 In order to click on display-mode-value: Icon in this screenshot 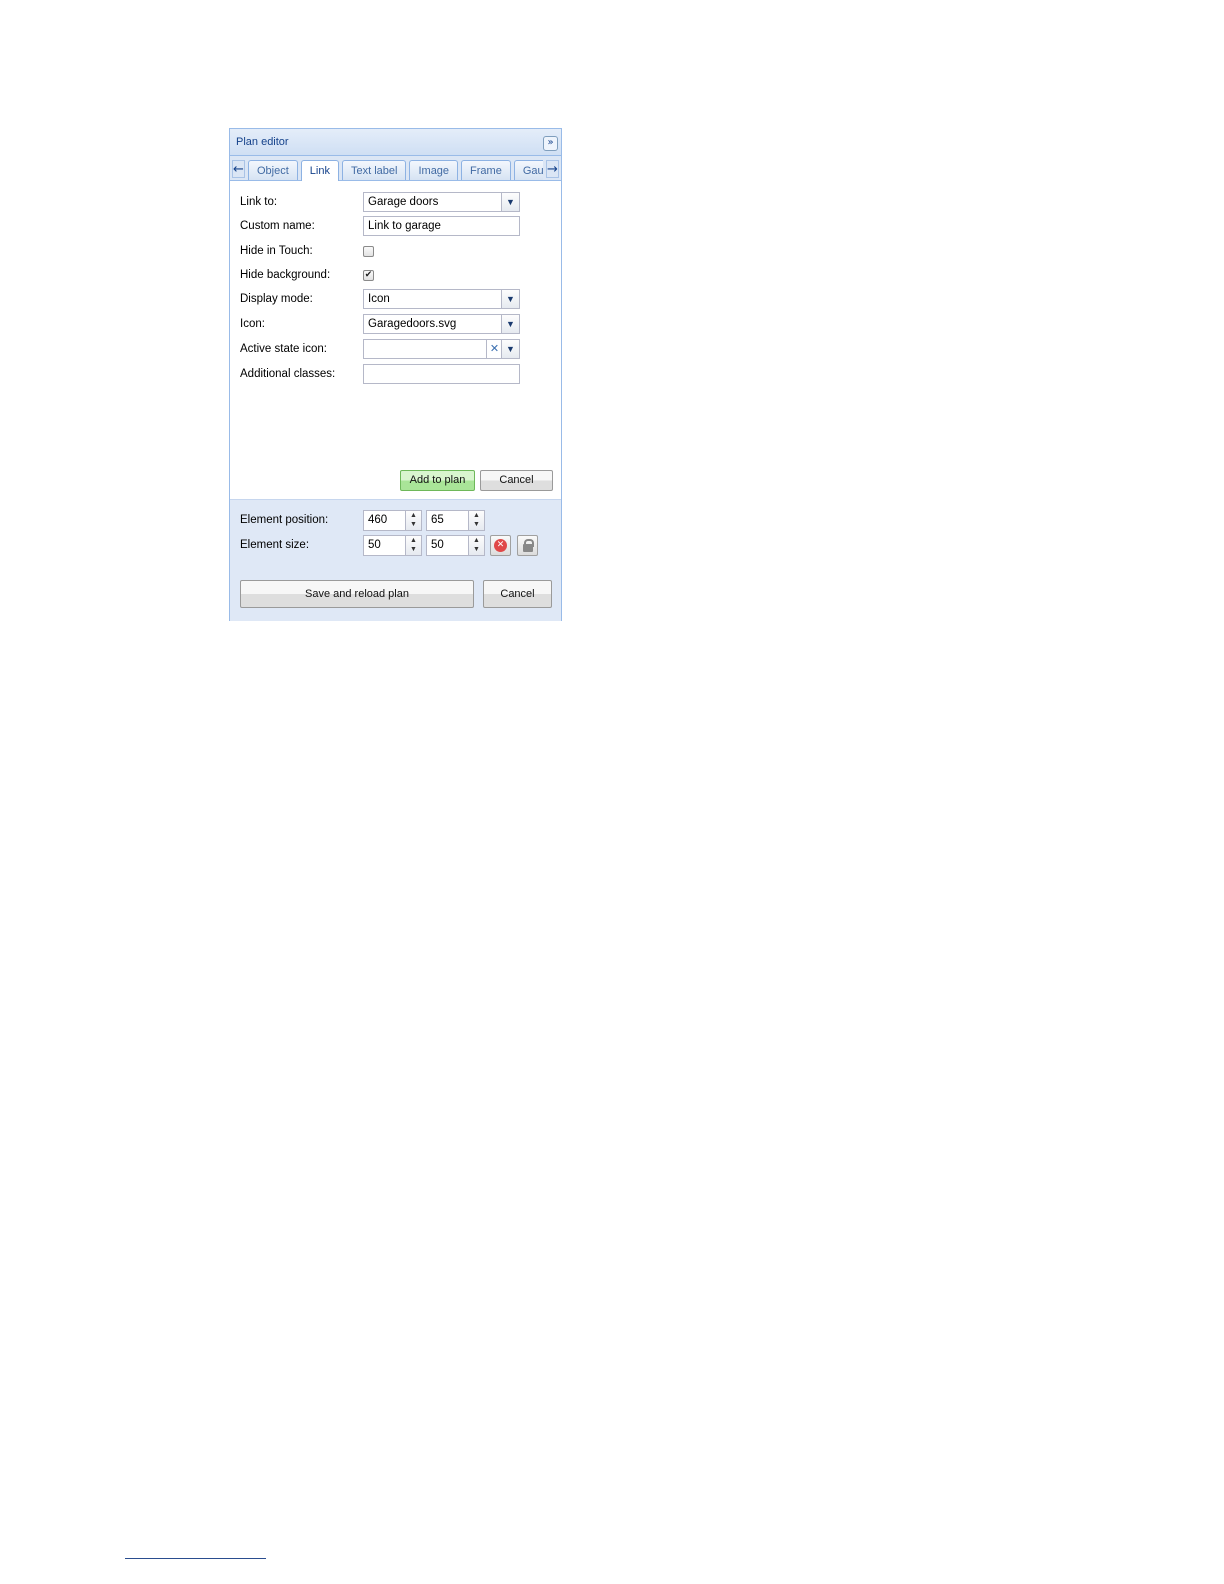, I will do `click(379, 299)`.